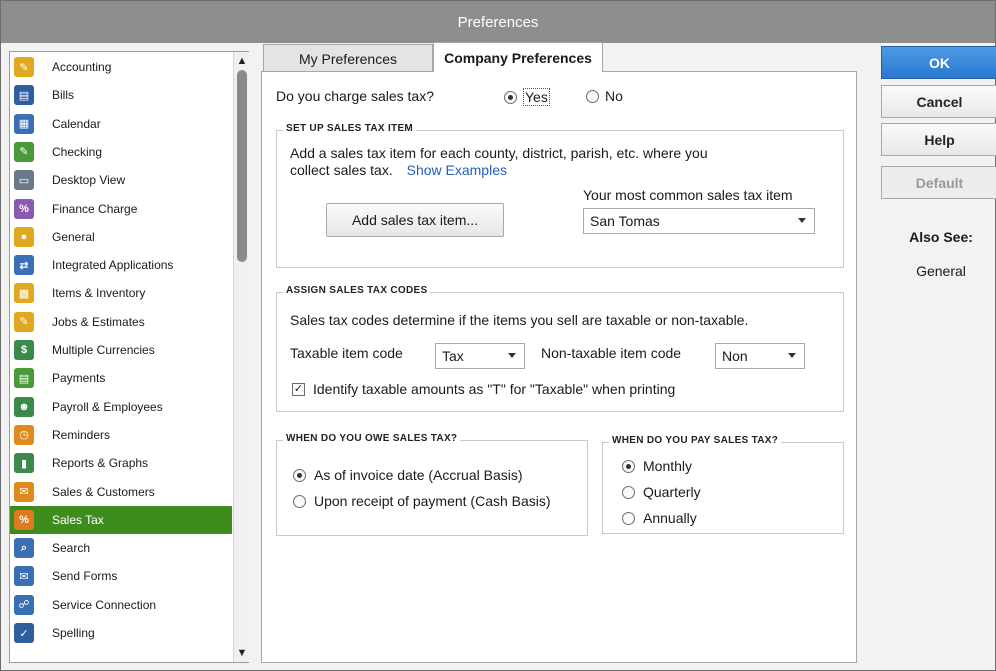 The image size is (996, 671). What do you see at coordinates (24, 576) in the screenshot?
I see `send-forms-icon: ✉` at bounding box center [24, 576].